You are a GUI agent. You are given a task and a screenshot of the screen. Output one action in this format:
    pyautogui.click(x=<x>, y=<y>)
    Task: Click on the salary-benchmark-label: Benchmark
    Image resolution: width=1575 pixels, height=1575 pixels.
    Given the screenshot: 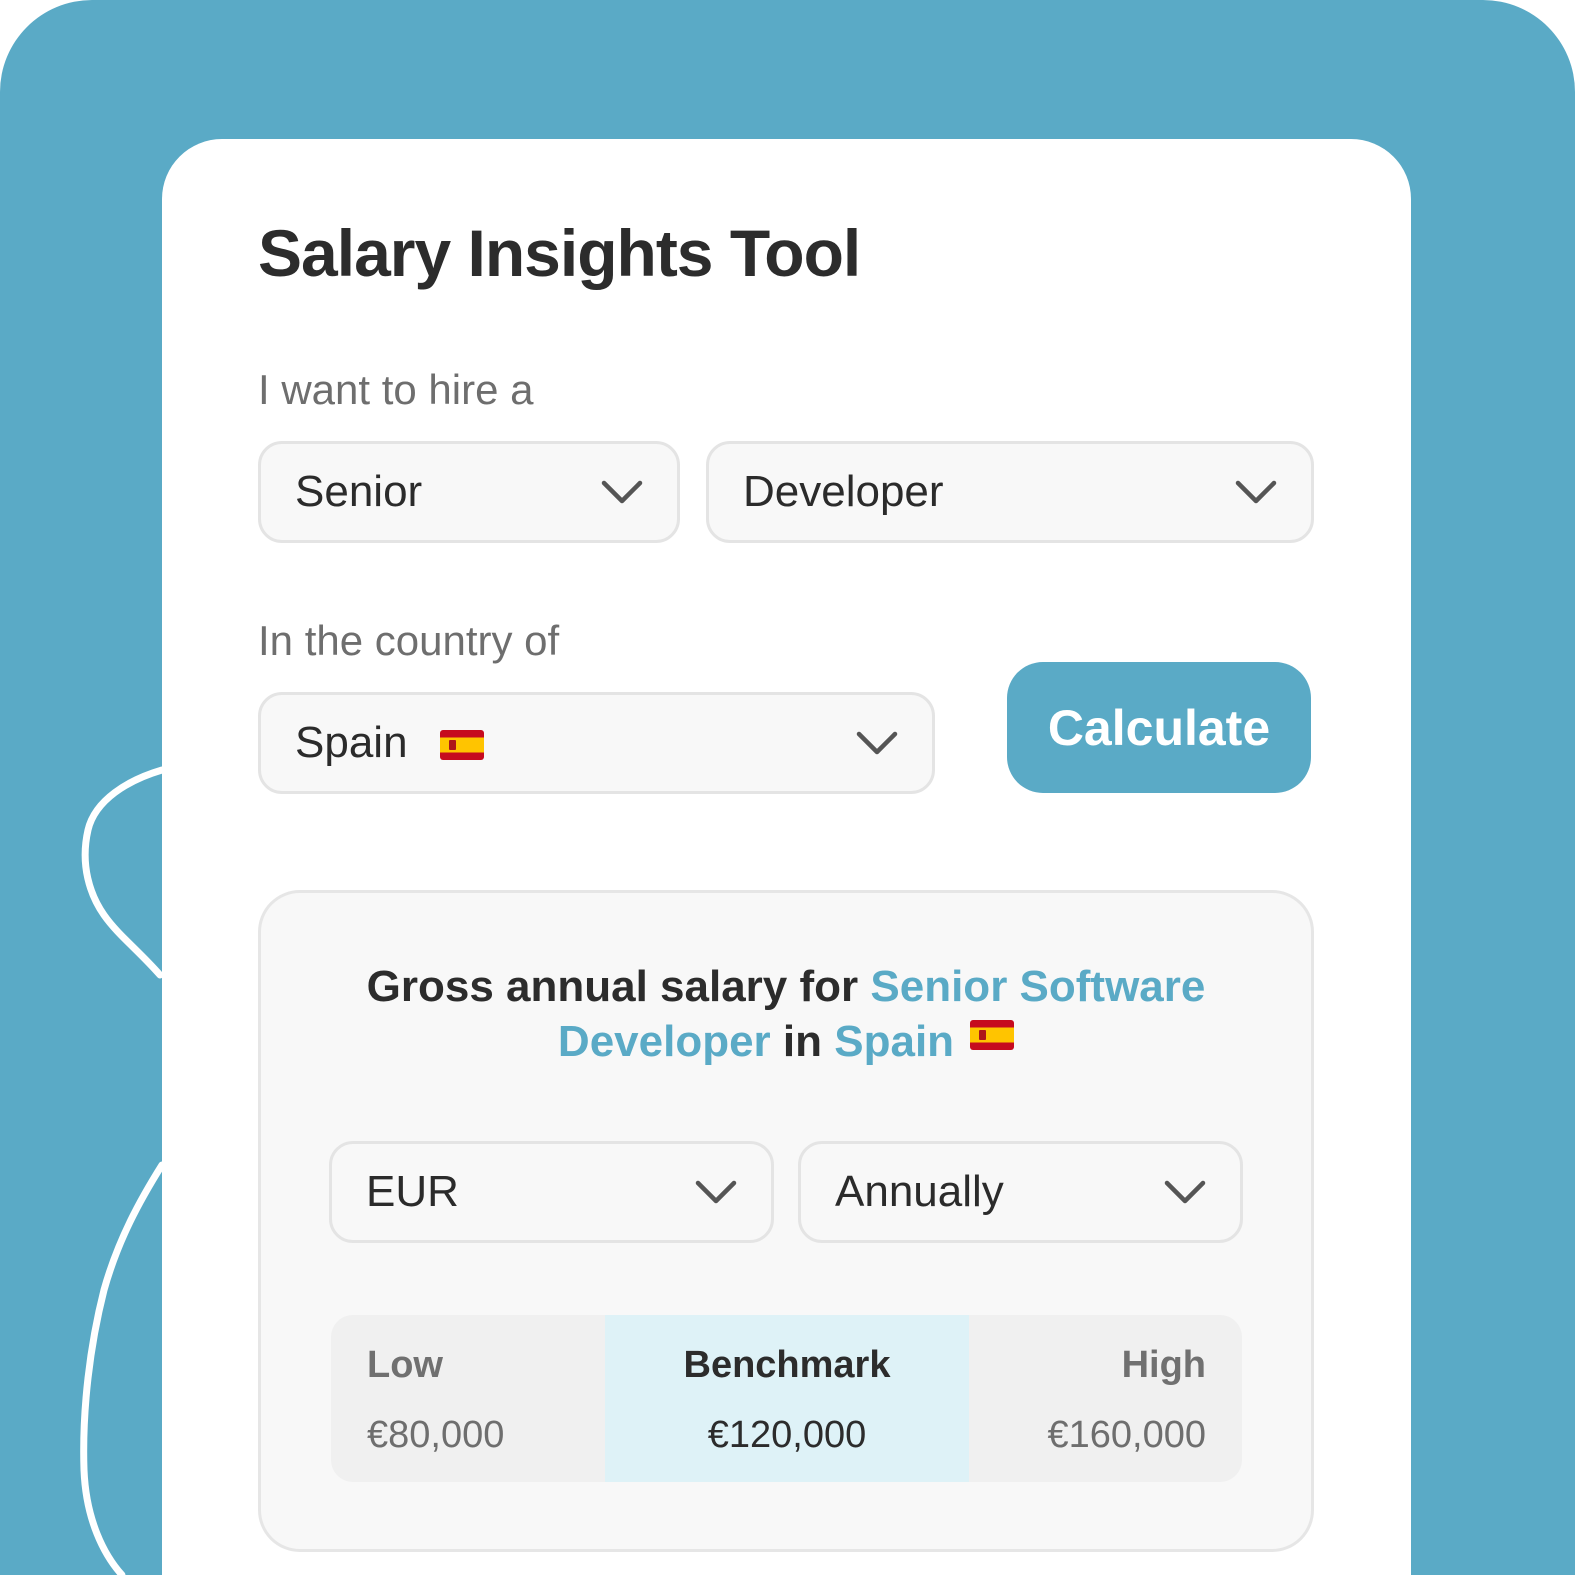 What is the action you would take?
    pyautogui.click(x=787, y=1365)
    